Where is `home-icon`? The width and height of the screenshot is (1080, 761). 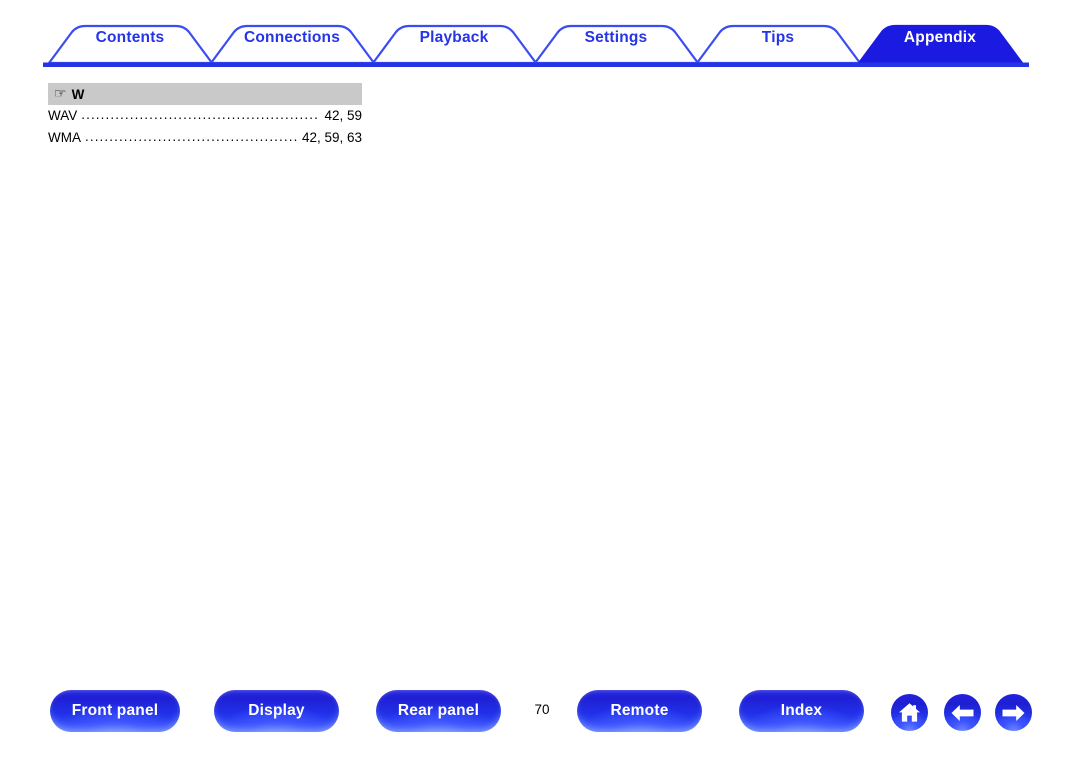 home-icon is located at coordinates (909, 712).